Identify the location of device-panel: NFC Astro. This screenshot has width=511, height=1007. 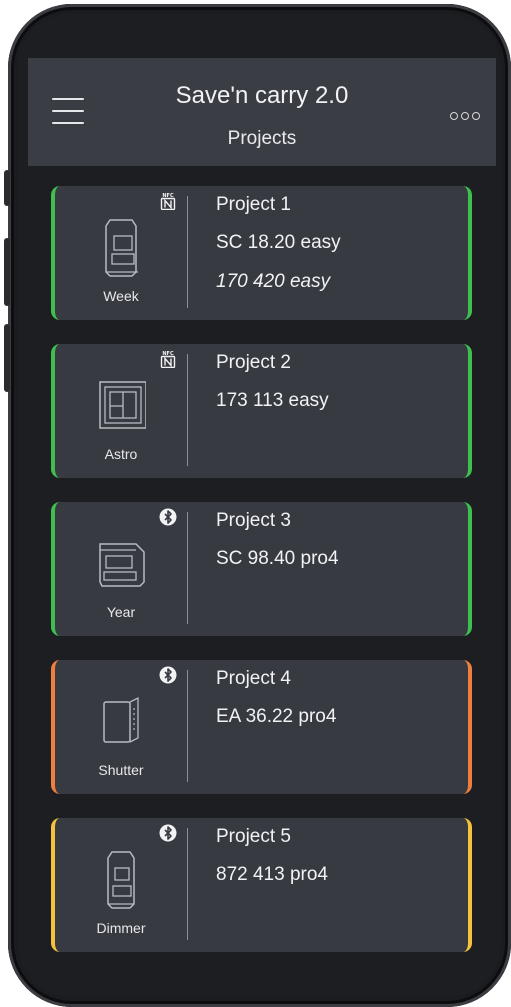
(121, 411).